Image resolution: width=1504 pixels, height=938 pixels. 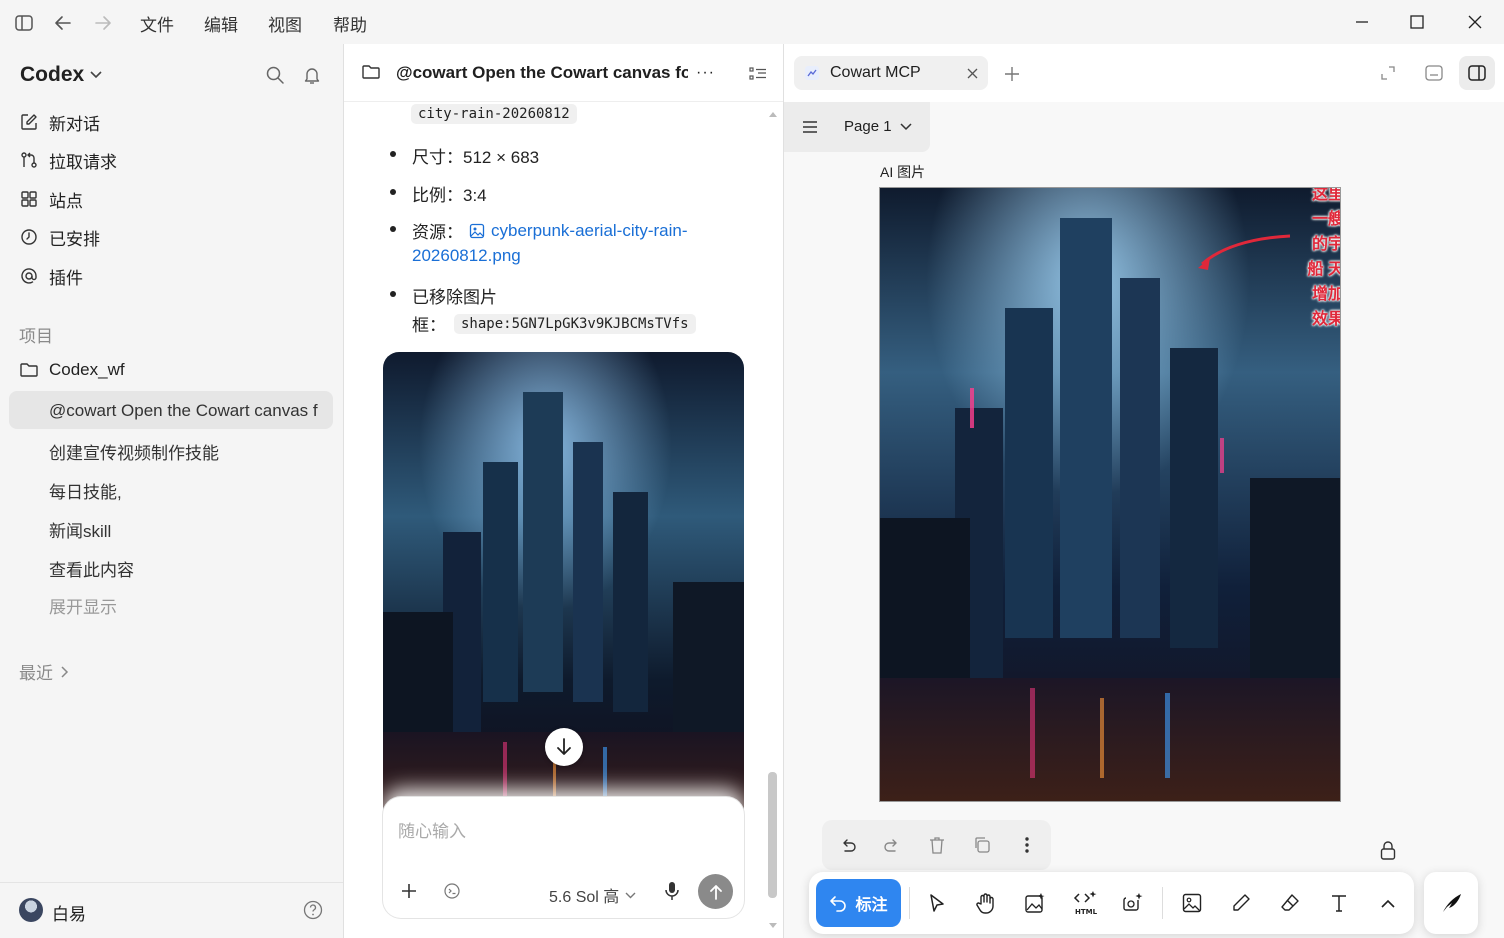 I want to click on message-input: 随心输入, so click(x=432, y=829).